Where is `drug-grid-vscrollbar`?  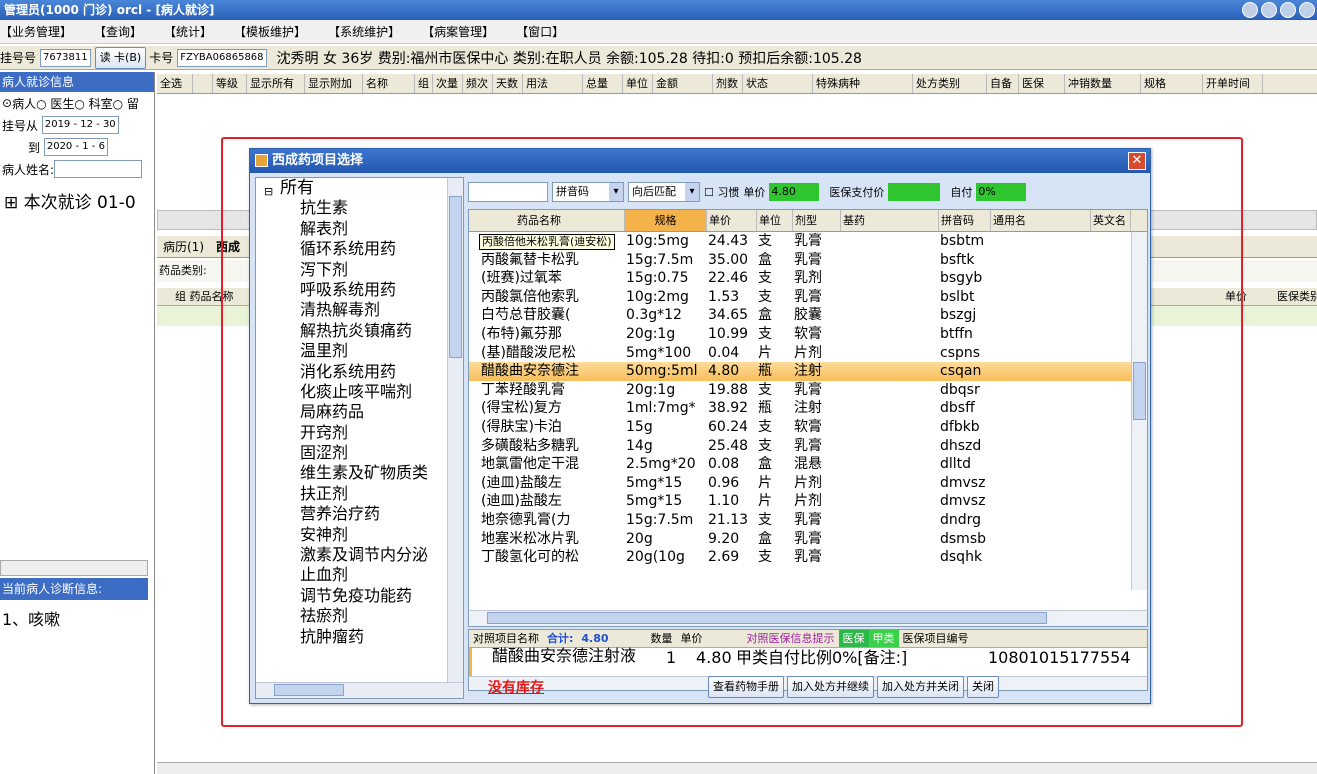 drug-grid-vscrollbar is located at coordinates (1139, 411).